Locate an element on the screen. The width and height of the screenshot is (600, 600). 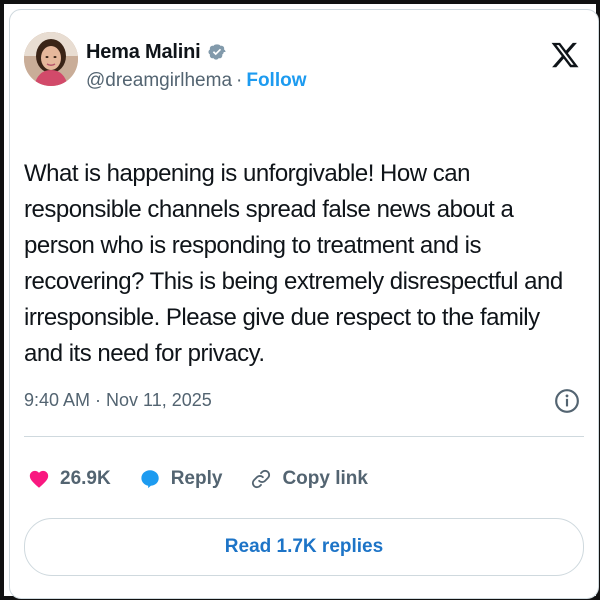
info-icon is located at coordinates (567, 401).